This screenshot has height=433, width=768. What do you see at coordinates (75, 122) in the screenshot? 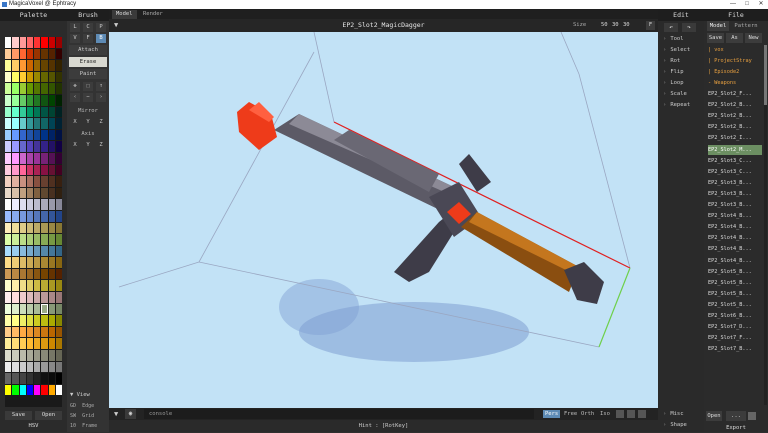
I see `mirror-x-button: X` at bounding box center [75, 122].